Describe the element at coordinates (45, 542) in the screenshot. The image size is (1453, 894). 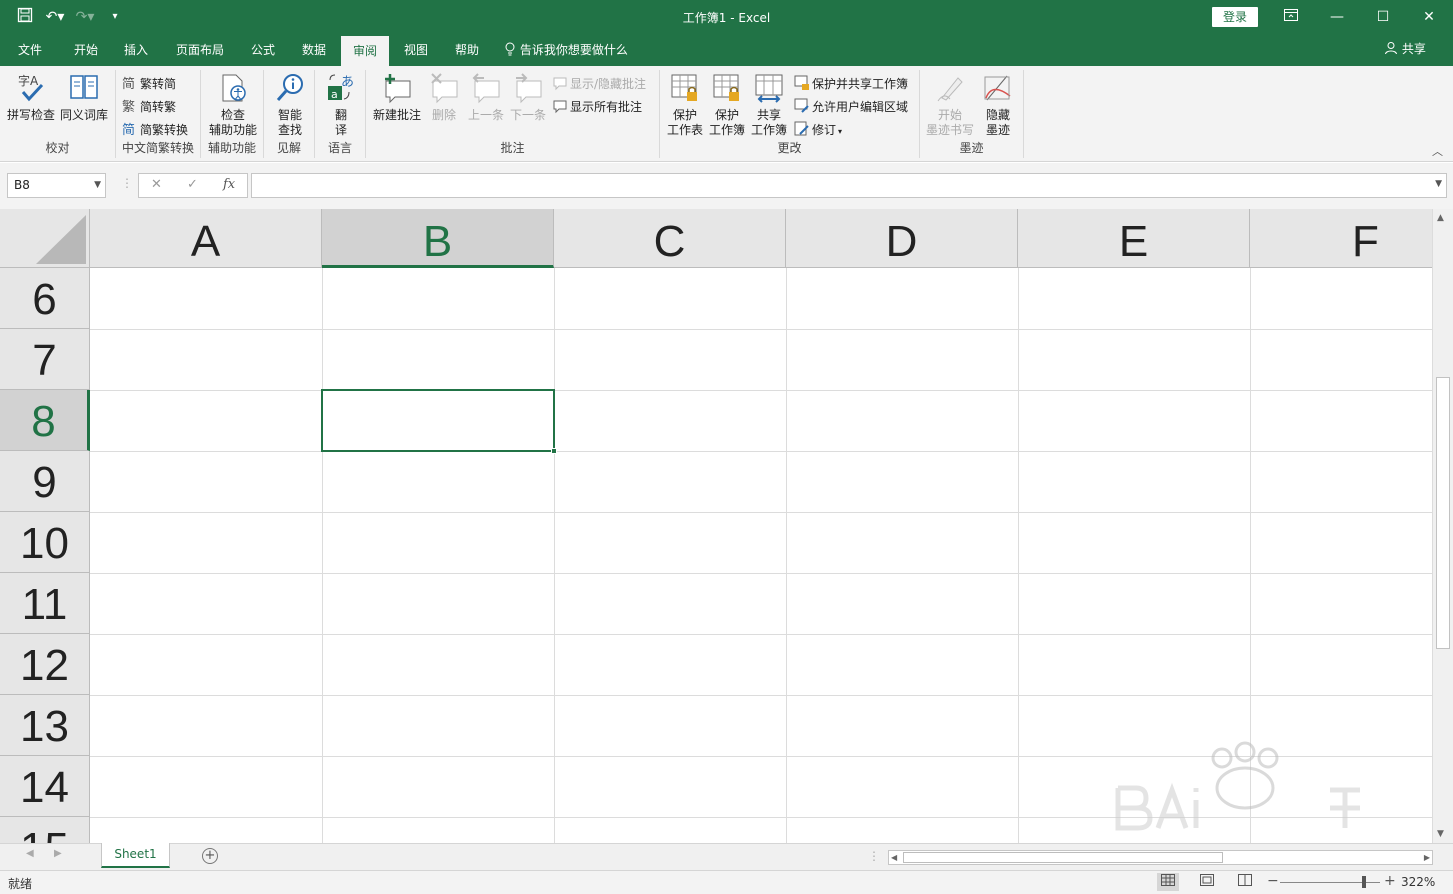
I see `row-header-10: 10` at that location.